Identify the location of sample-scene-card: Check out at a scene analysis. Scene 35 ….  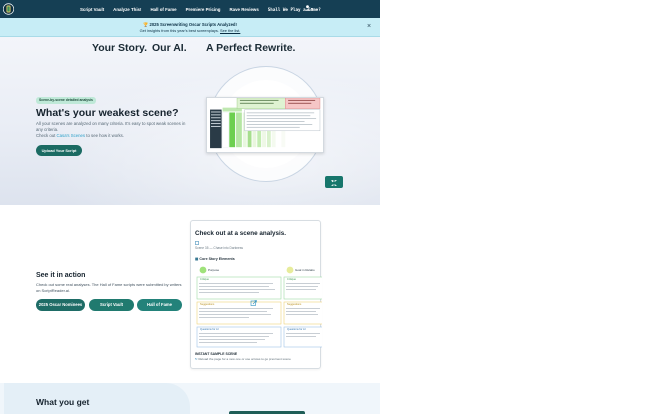
(256, 294).